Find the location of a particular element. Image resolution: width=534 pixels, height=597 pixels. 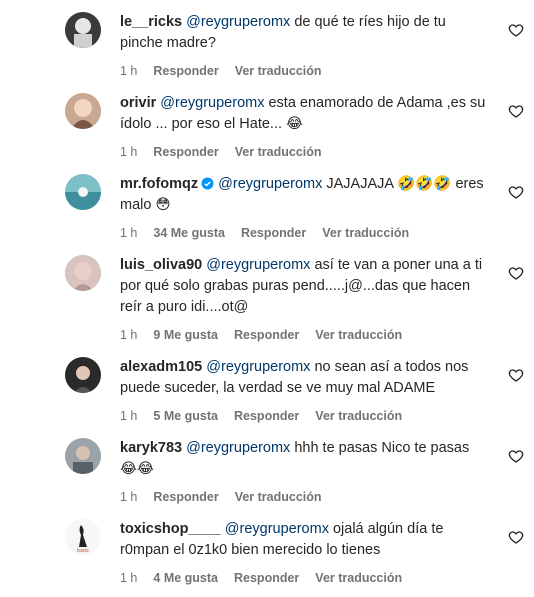

comment-username: alexadm105 is located at coordinates (161, 367).